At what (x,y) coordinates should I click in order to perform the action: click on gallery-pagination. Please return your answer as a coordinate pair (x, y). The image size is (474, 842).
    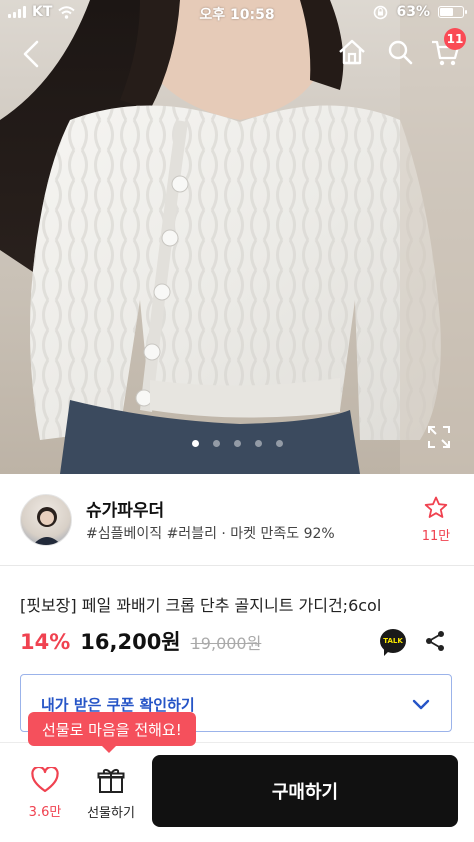
    Looking at the image, I should click on (237, 443).